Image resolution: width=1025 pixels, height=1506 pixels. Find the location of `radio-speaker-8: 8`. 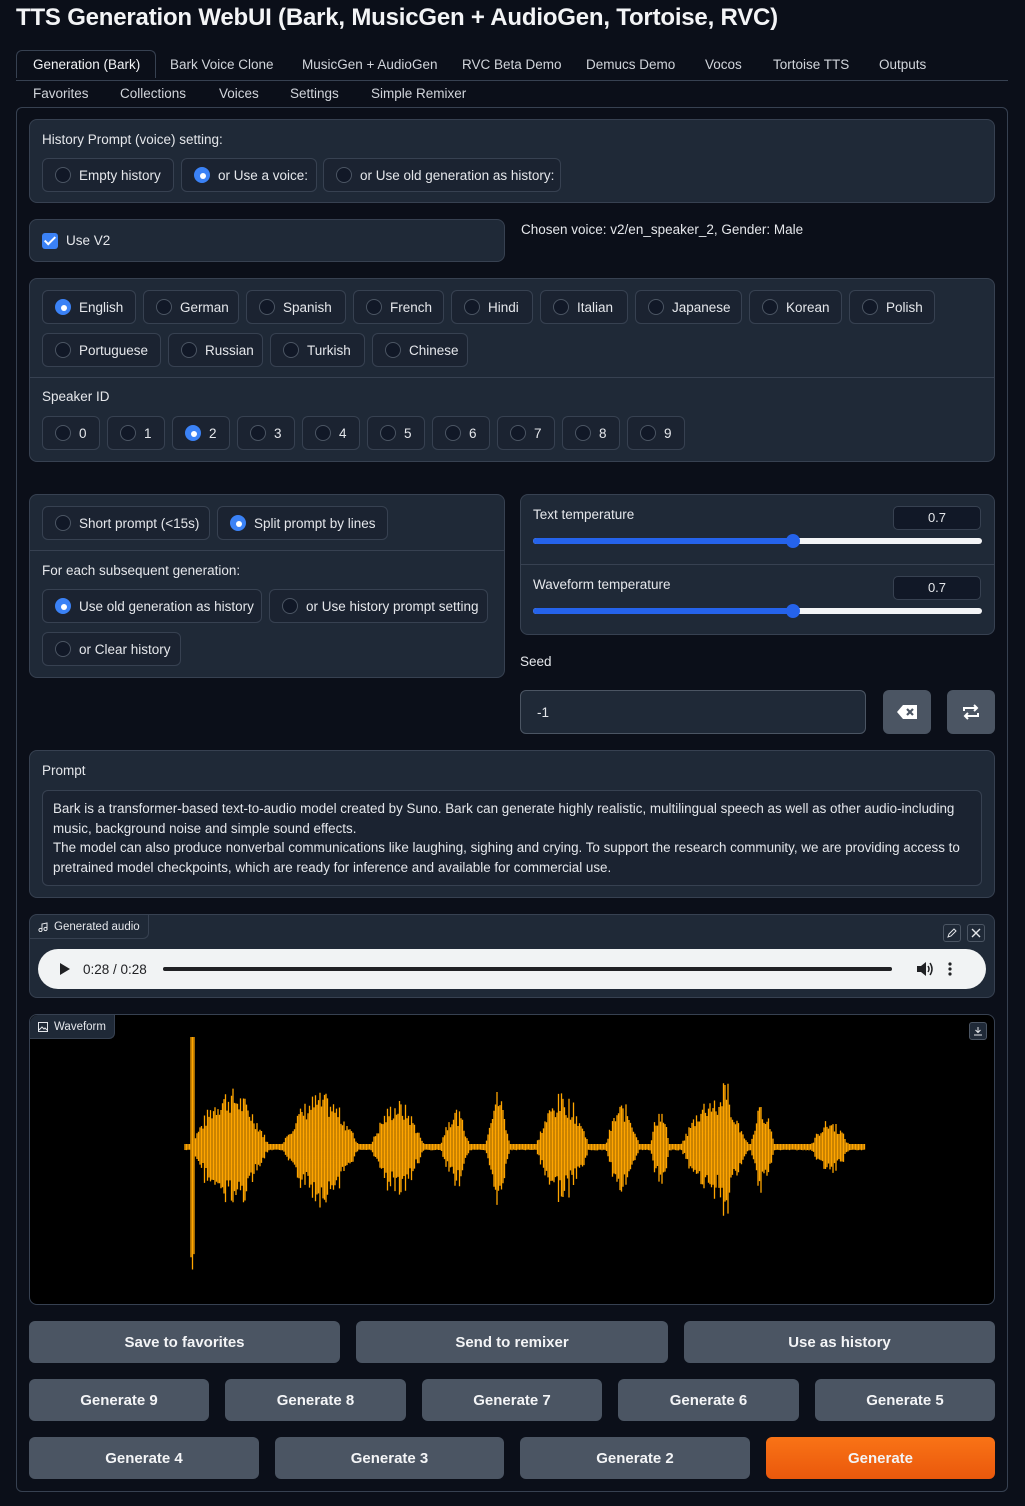

radio-speaker-8: 8 is located at coordinates (591, 433).